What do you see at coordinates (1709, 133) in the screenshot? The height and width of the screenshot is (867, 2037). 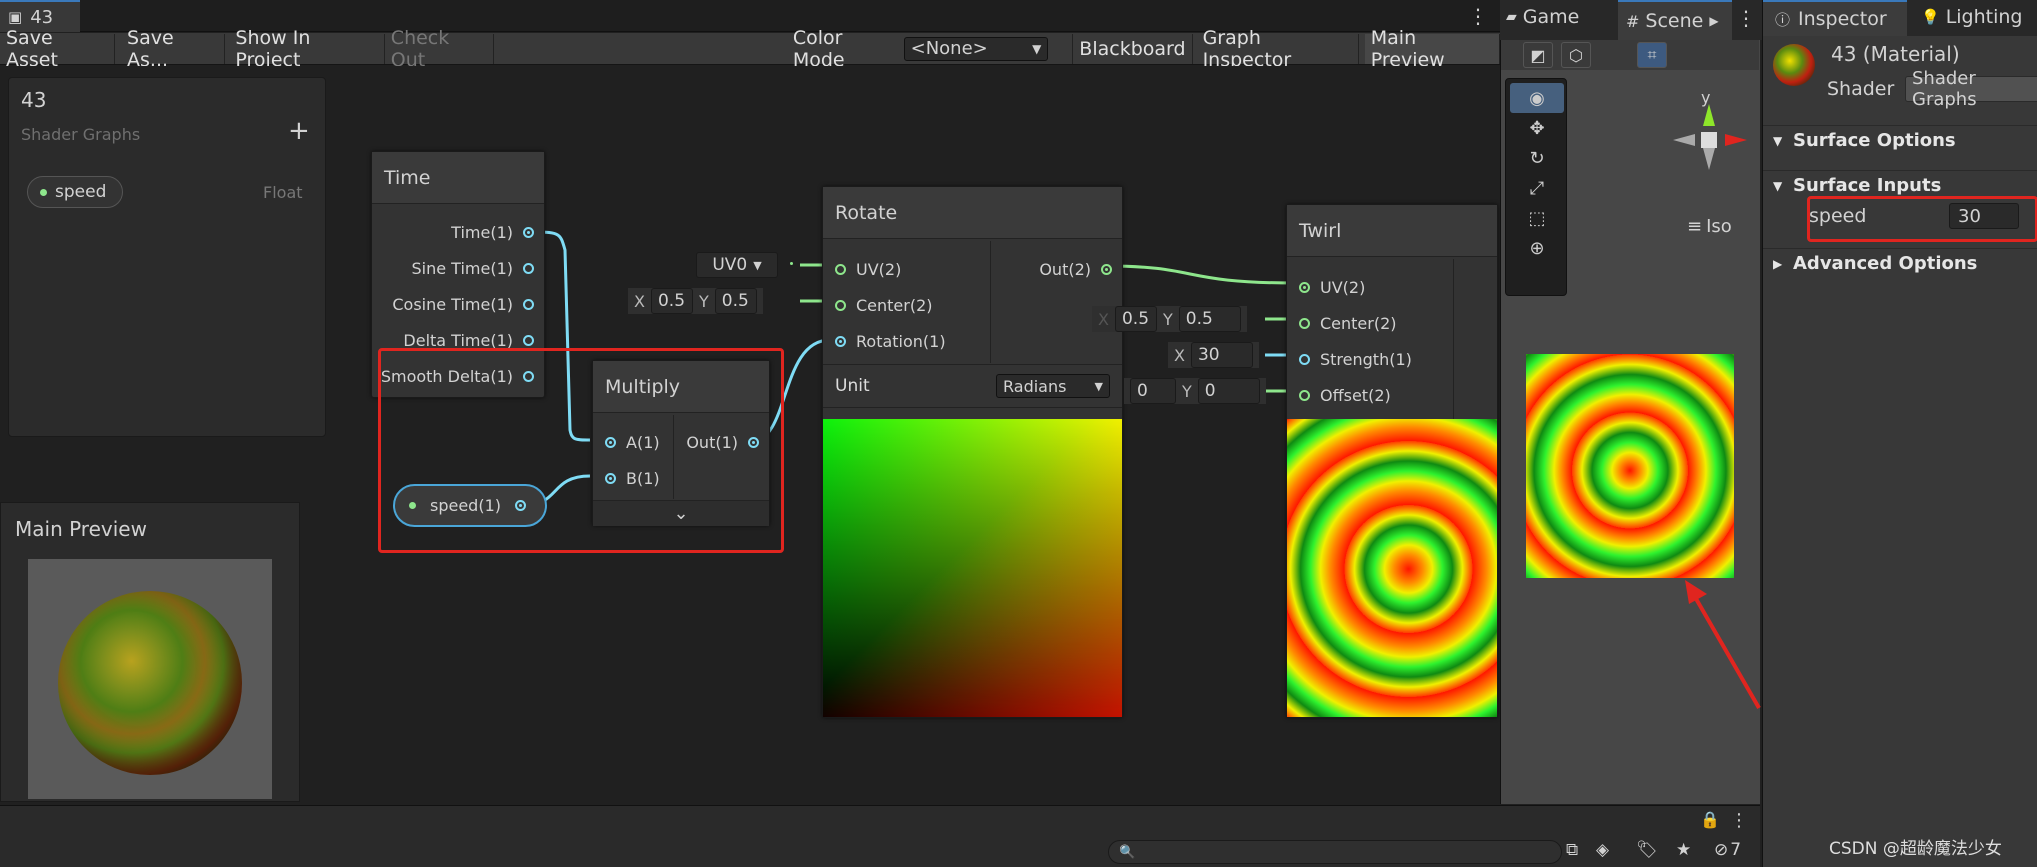 I see `scene-orientation-gizmo: y` at bounding box center [1709, 133].